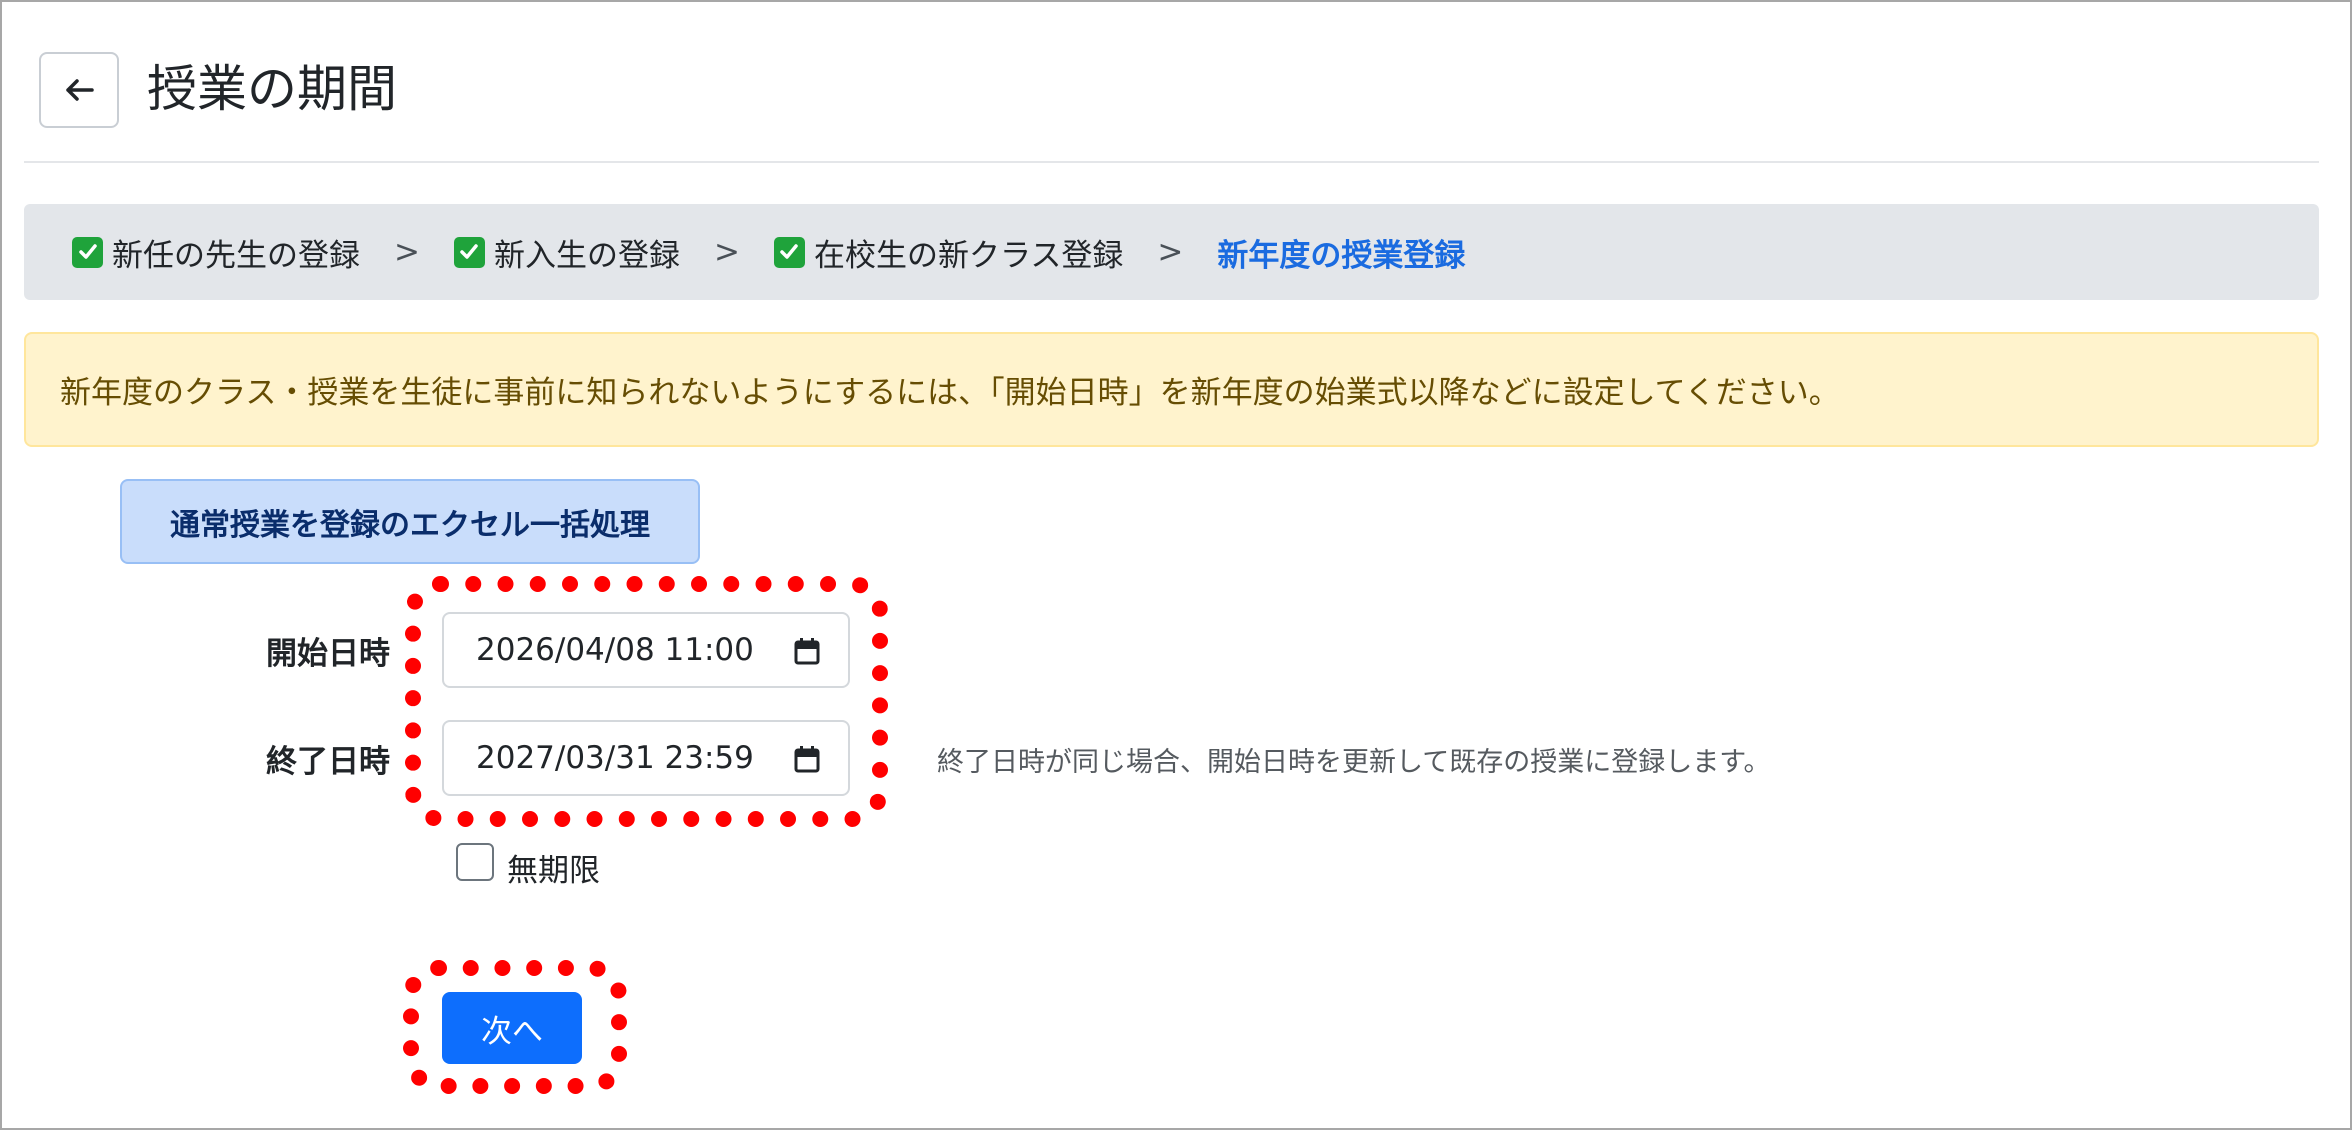 The image size is (2352, 1130). I want to click on back-button, so click(79, 90).